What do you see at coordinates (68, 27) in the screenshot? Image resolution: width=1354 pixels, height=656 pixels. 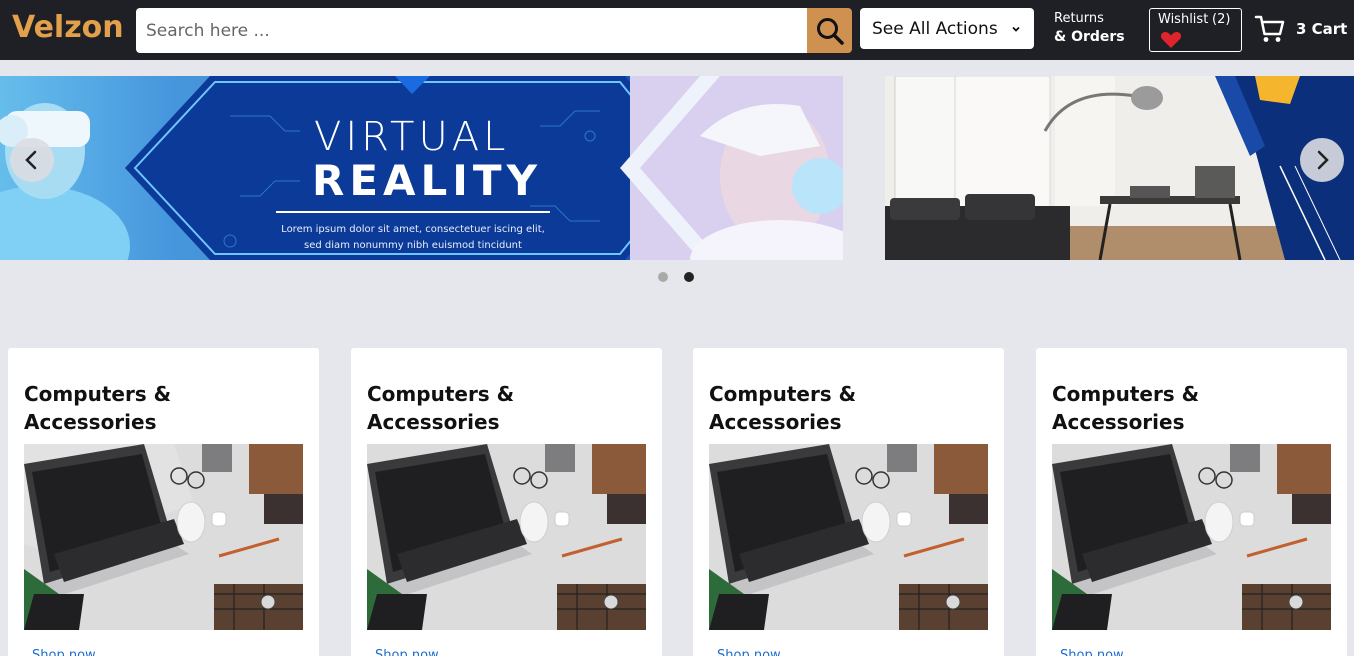 I see `logo: Velzon` at bounding box center [68, 27].